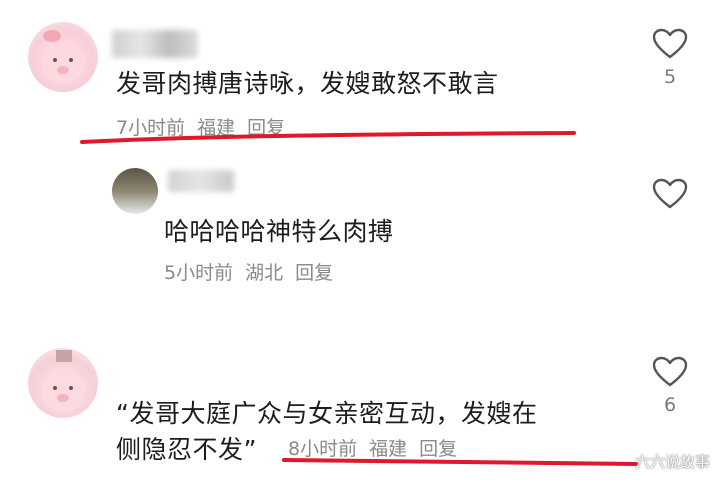  I want to click on like-count: 6, so click(670, 405).